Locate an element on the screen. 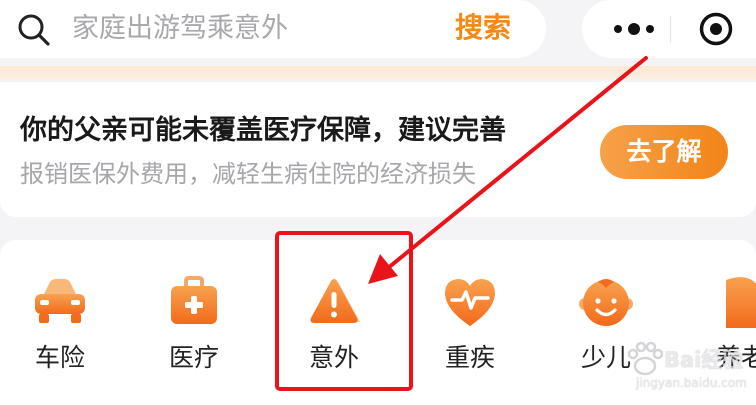 The height and width of the screenshot is (405, 756). baby-face-icon is located at coordinates (606, 302).